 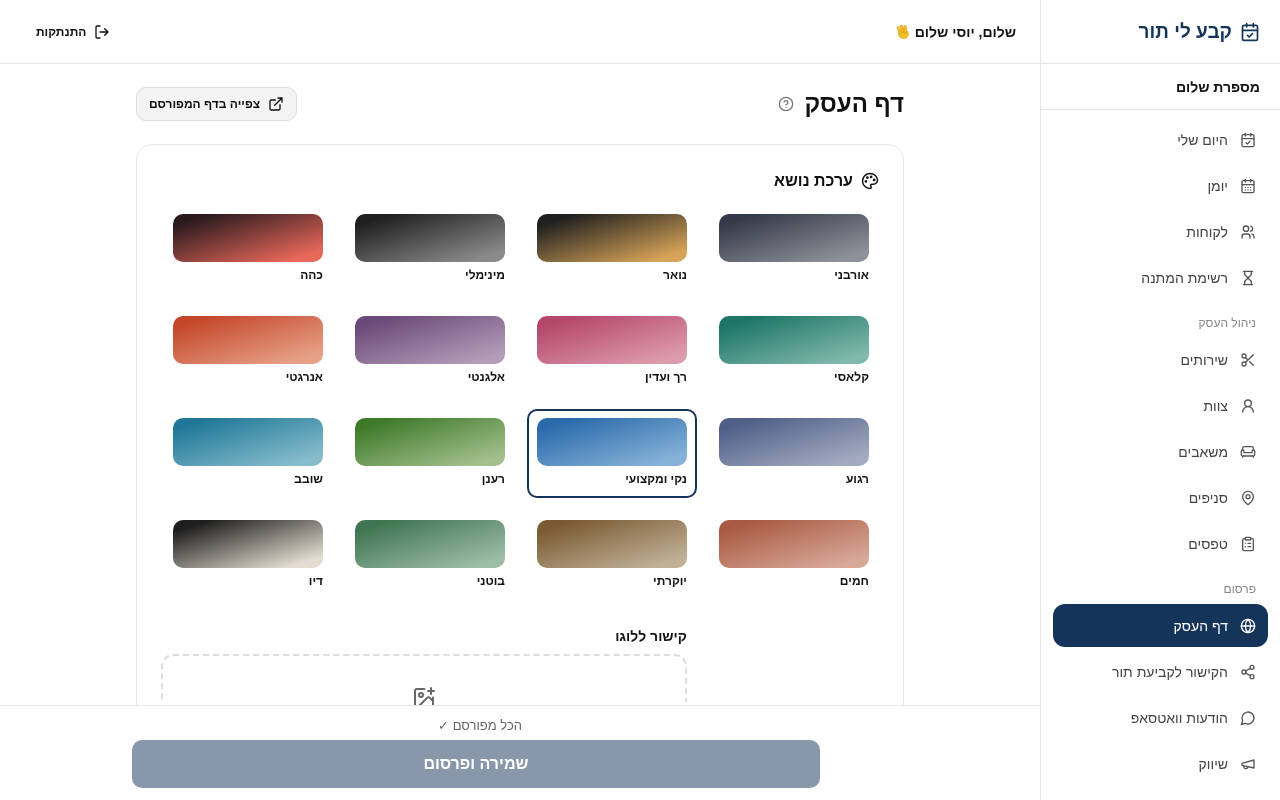 What do you see at coordinates (430, 351) in the screenshot?
I see `theme-option: אלגנטי` at bounding box center [430, 351].